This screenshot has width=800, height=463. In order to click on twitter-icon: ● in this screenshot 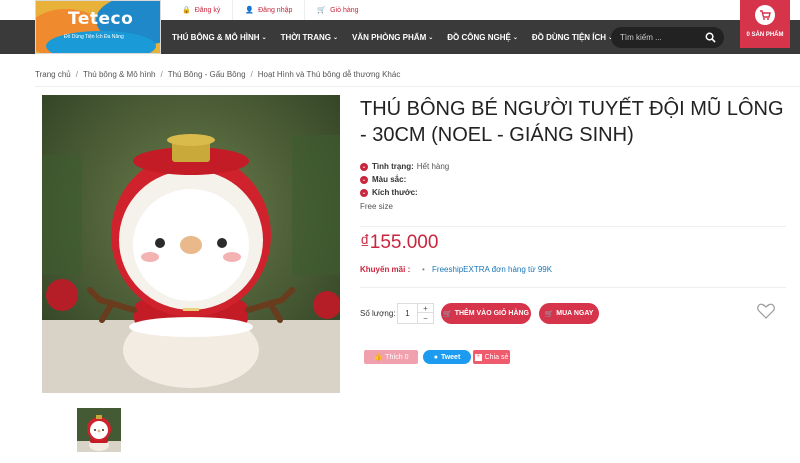, I will do `click(435, 357)`.